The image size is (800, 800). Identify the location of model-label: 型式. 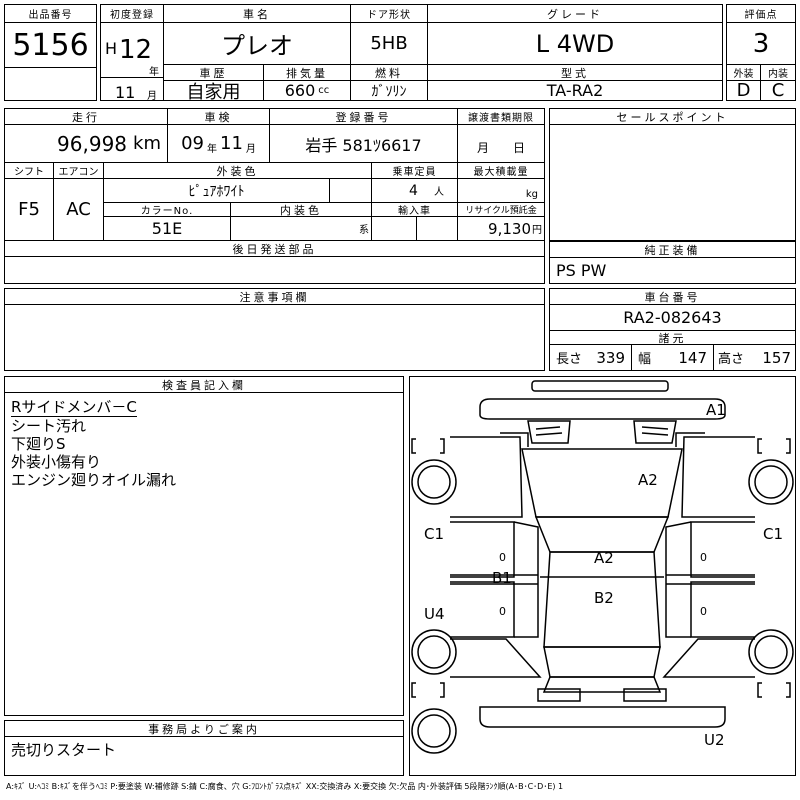
(575, 73).